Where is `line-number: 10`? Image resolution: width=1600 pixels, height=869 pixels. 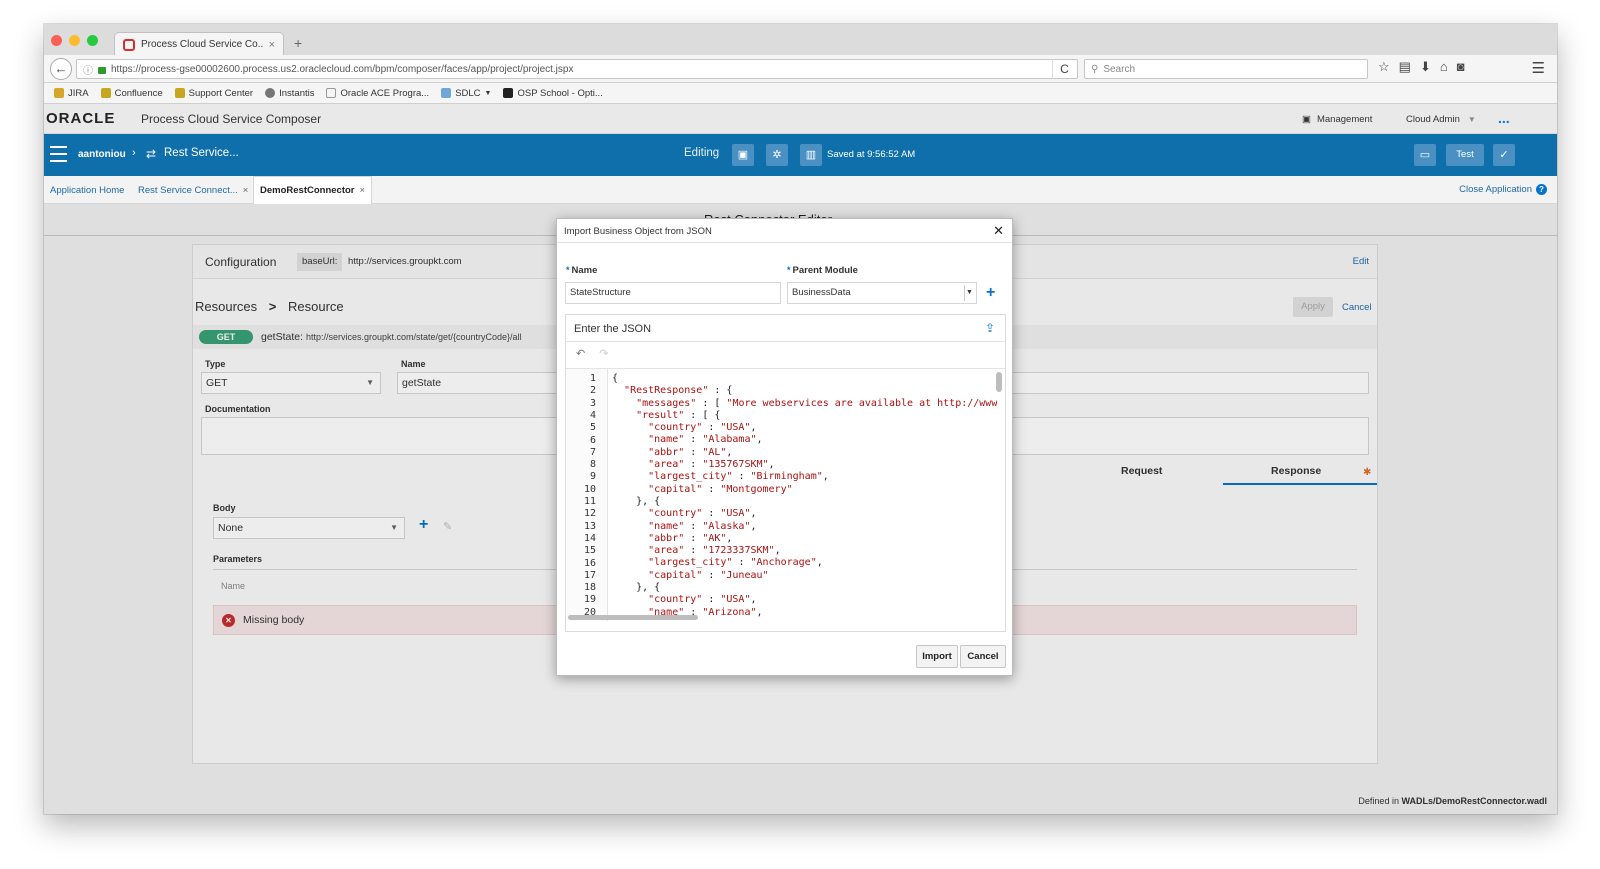
line-number: 10 is located at coordinates (589, 489).